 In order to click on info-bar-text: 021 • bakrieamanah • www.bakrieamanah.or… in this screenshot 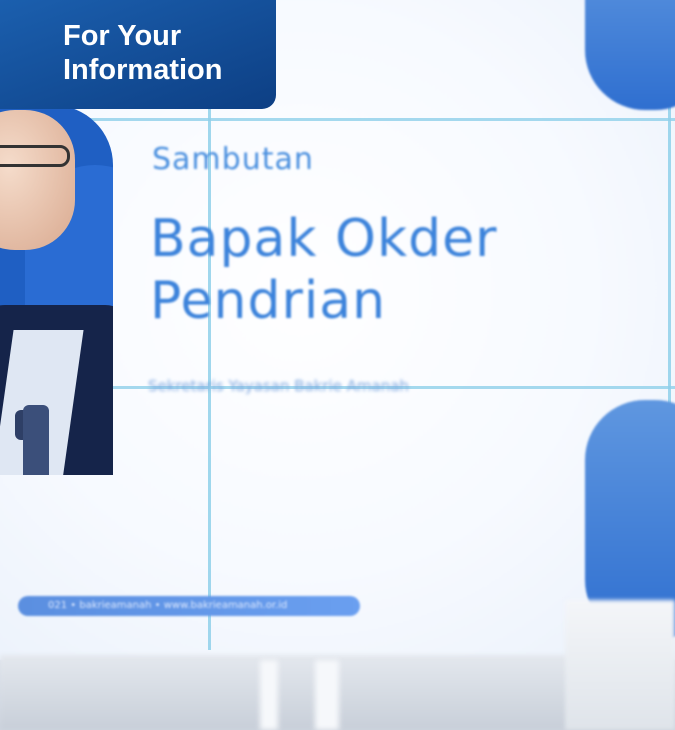, I will do `click(168, 605)`.